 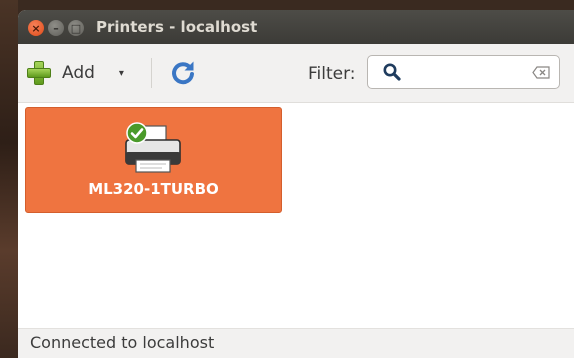 I want to click on close-button: ×, so click(x=36, y=28).